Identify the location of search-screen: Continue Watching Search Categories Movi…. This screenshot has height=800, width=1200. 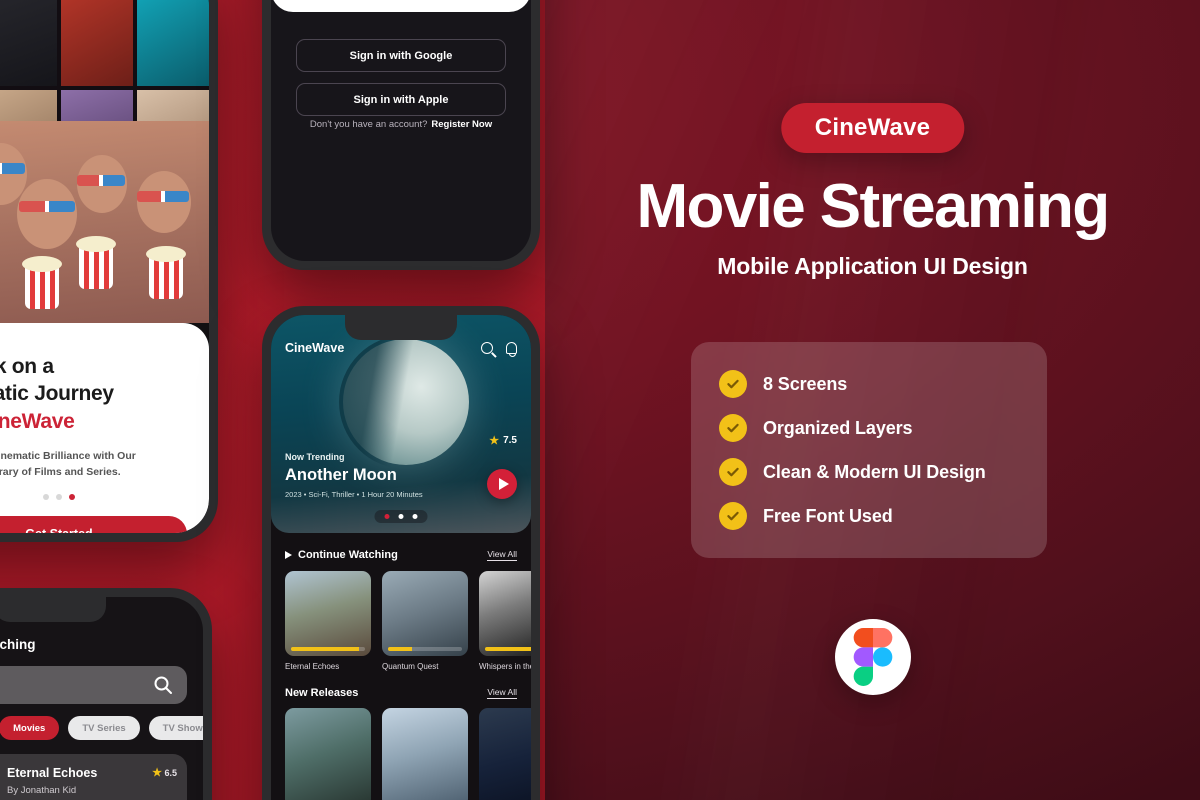
(101, 698).